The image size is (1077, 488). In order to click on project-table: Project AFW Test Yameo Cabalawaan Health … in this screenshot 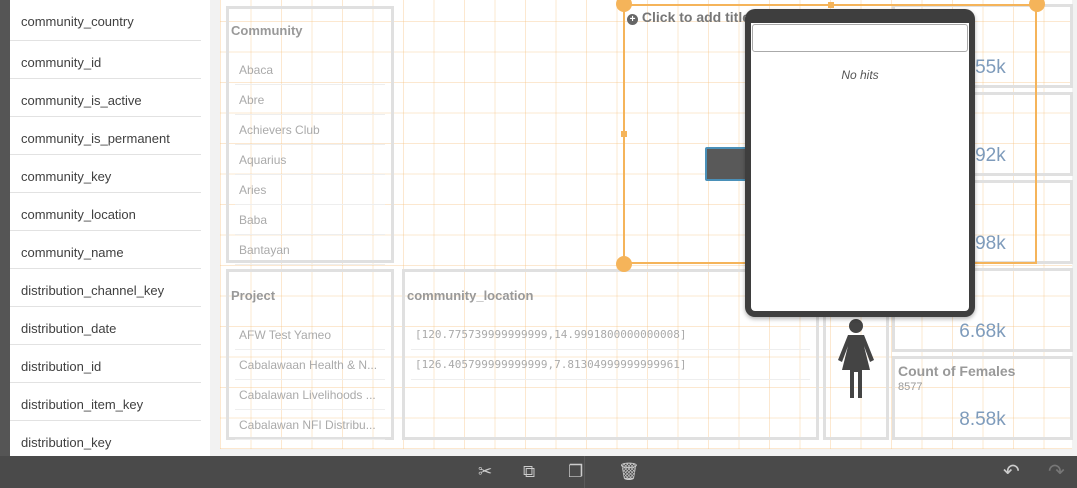, I will do `click(310, 354)`.